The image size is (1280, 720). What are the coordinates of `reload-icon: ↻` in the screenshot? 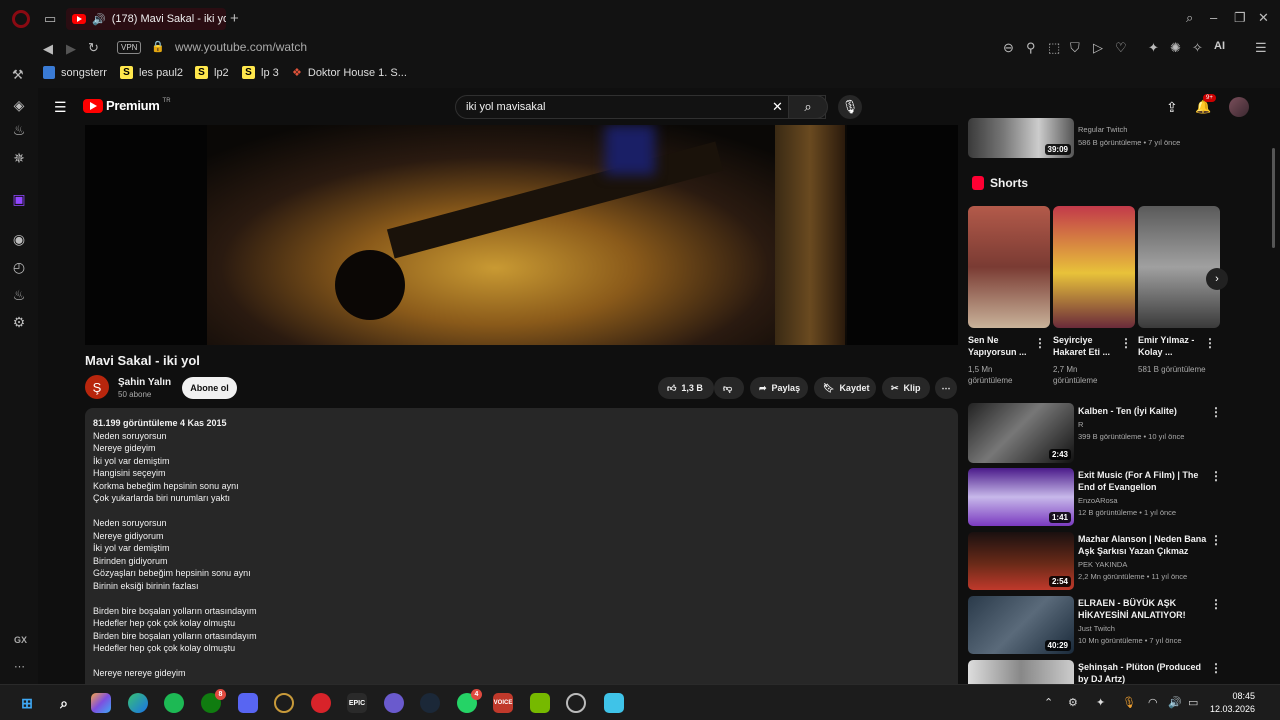 It's located at (93, 48).